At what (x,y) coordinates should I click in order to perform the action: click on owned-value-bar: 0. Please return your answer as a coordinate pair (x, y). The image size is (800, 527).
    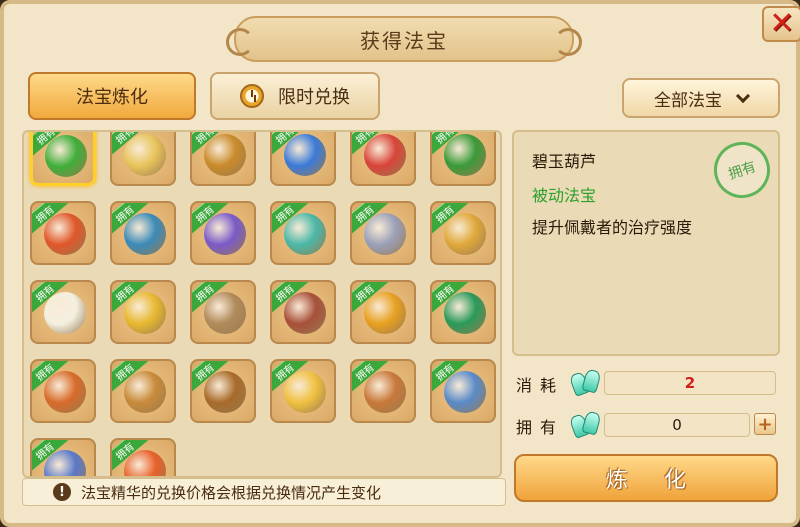
    Looking at the image, I should click on (677, 425).